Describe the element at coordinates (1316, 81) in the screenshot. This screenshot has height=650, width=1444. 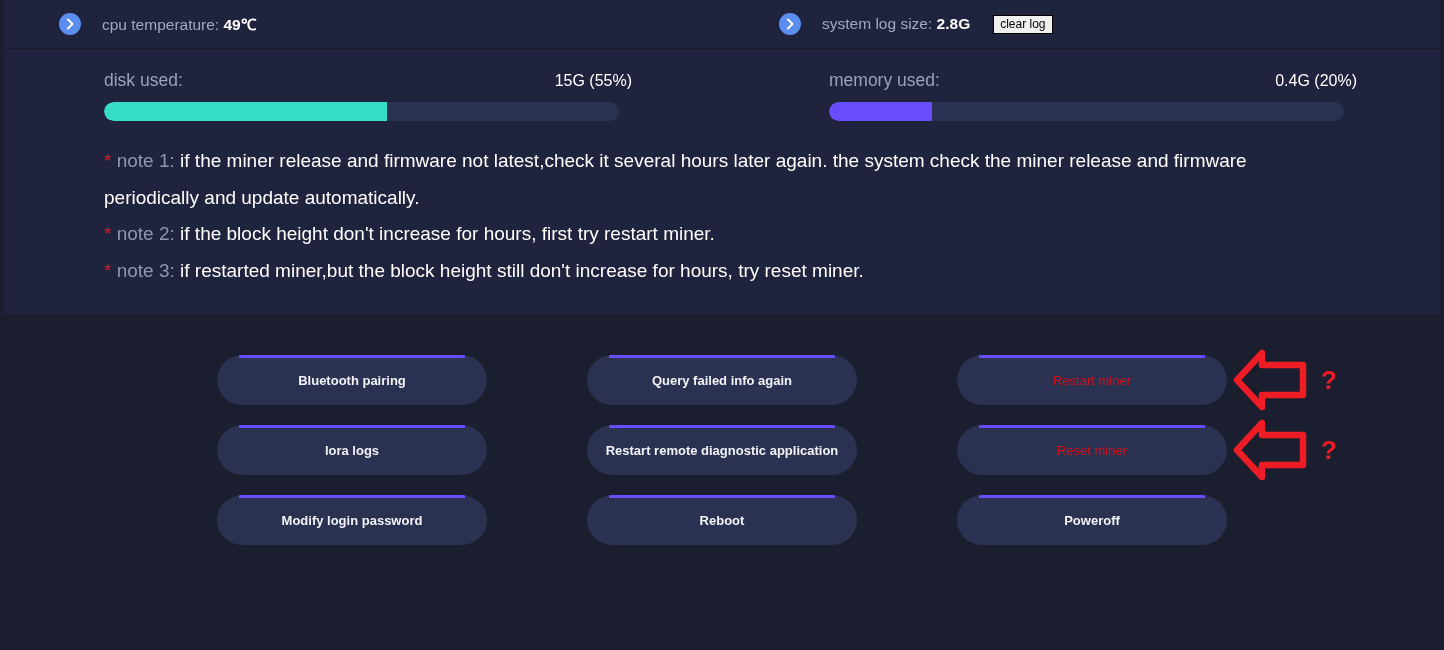
I see `usage-reading: 0.4G (20%)` at that location.